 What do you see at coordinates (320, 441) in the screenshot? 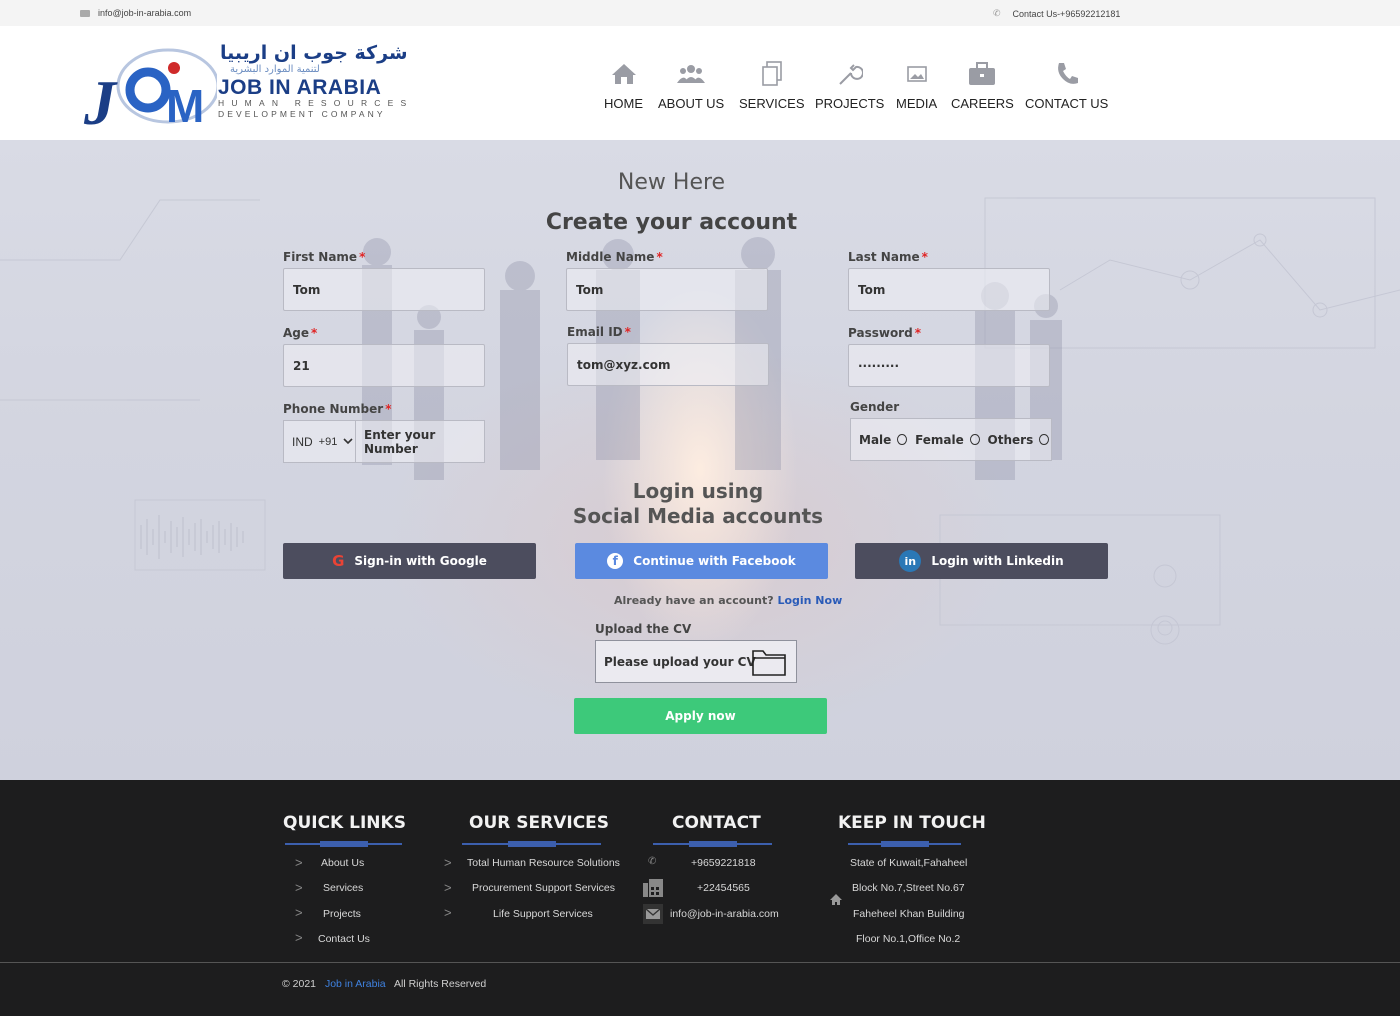
I see `country-code-select: IND +91` at bounding box center [320, 441].